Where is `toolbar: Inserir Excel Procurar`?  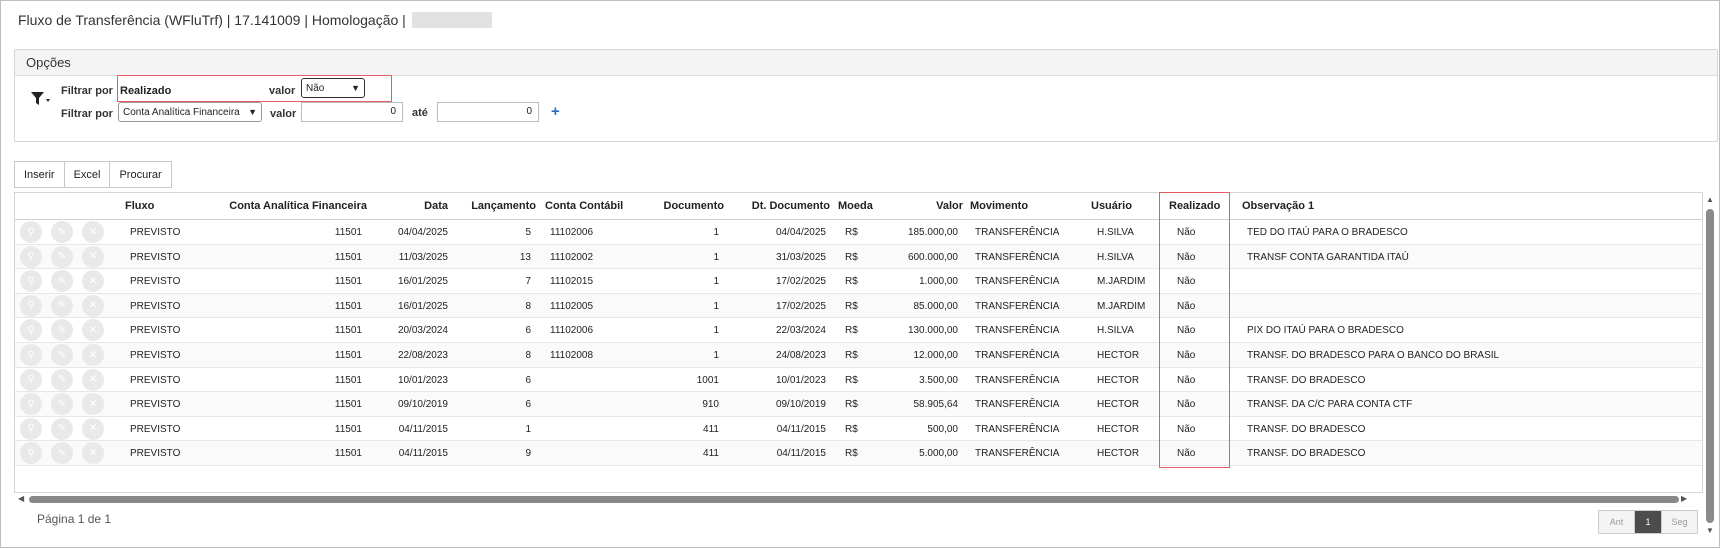 toolbar: Inserir Excel Procurar is located at coordinates (93, 174).